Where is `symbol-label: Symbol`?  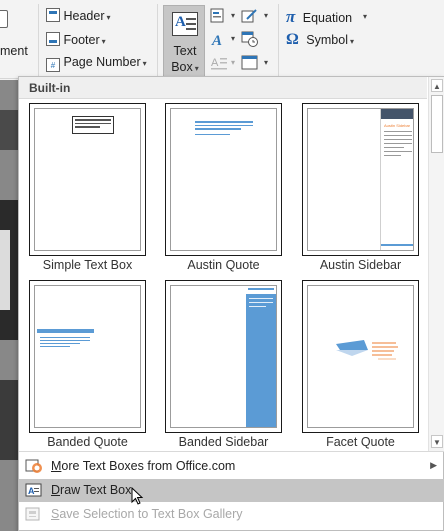 symbol-label: Symbol is located at coordinates (327, 40).